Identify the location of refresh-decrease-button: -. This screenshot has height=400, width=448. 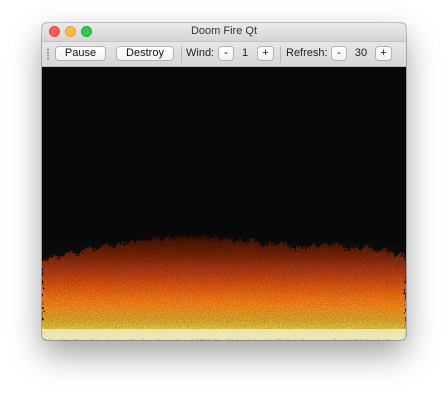
(339, 53).